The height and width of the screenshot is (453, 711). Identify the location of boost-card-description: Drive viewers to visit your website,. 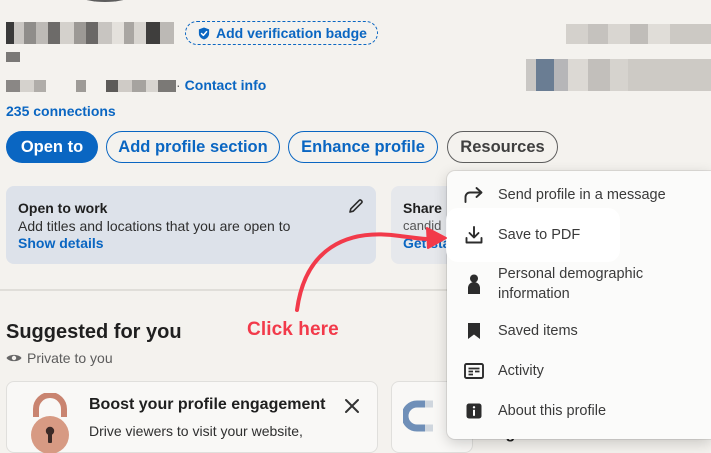
(196, 431).